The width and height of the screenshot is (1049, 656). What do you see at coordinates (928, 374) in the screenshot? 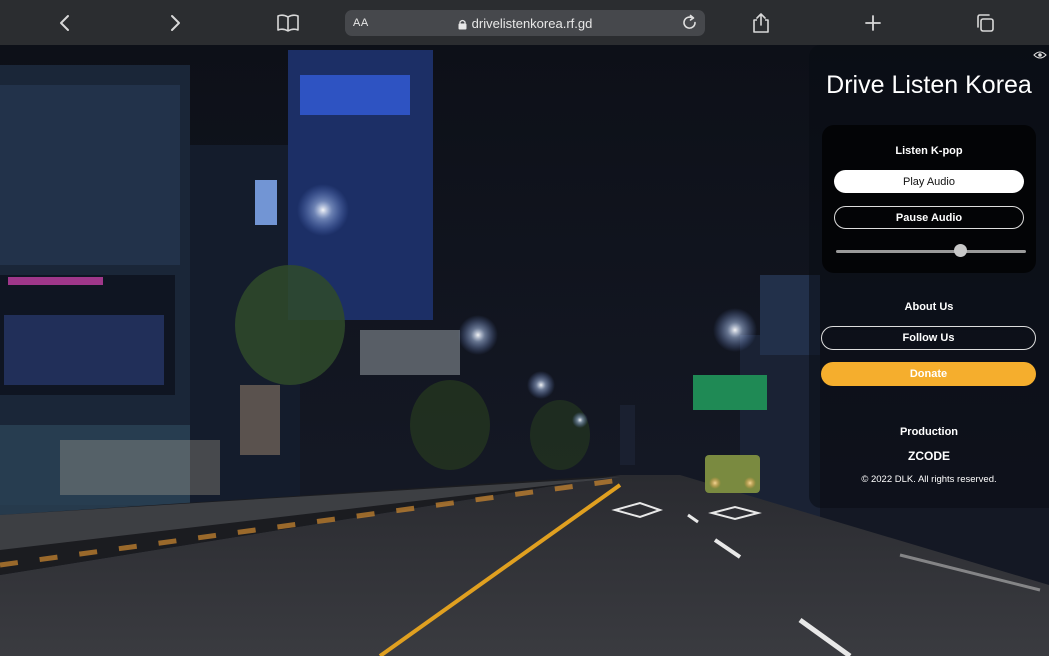
I see `donate-button: Donate` at bounding box center [928, 374].